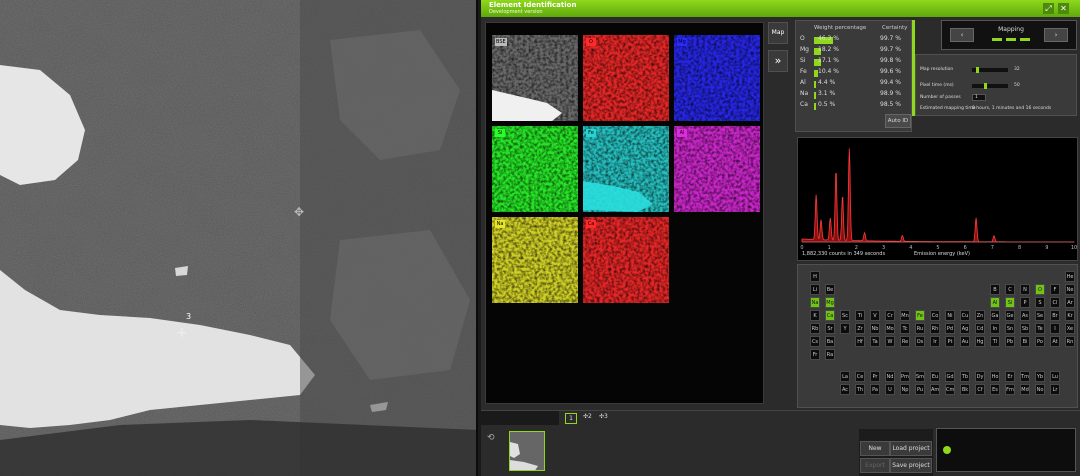 Image resolution: width=1080 pixels, height=476 pixels. What do you see at coordinates (990, 70) in the screenshot?
I see `map-resolution-slider` at bounding box center [990, 70].